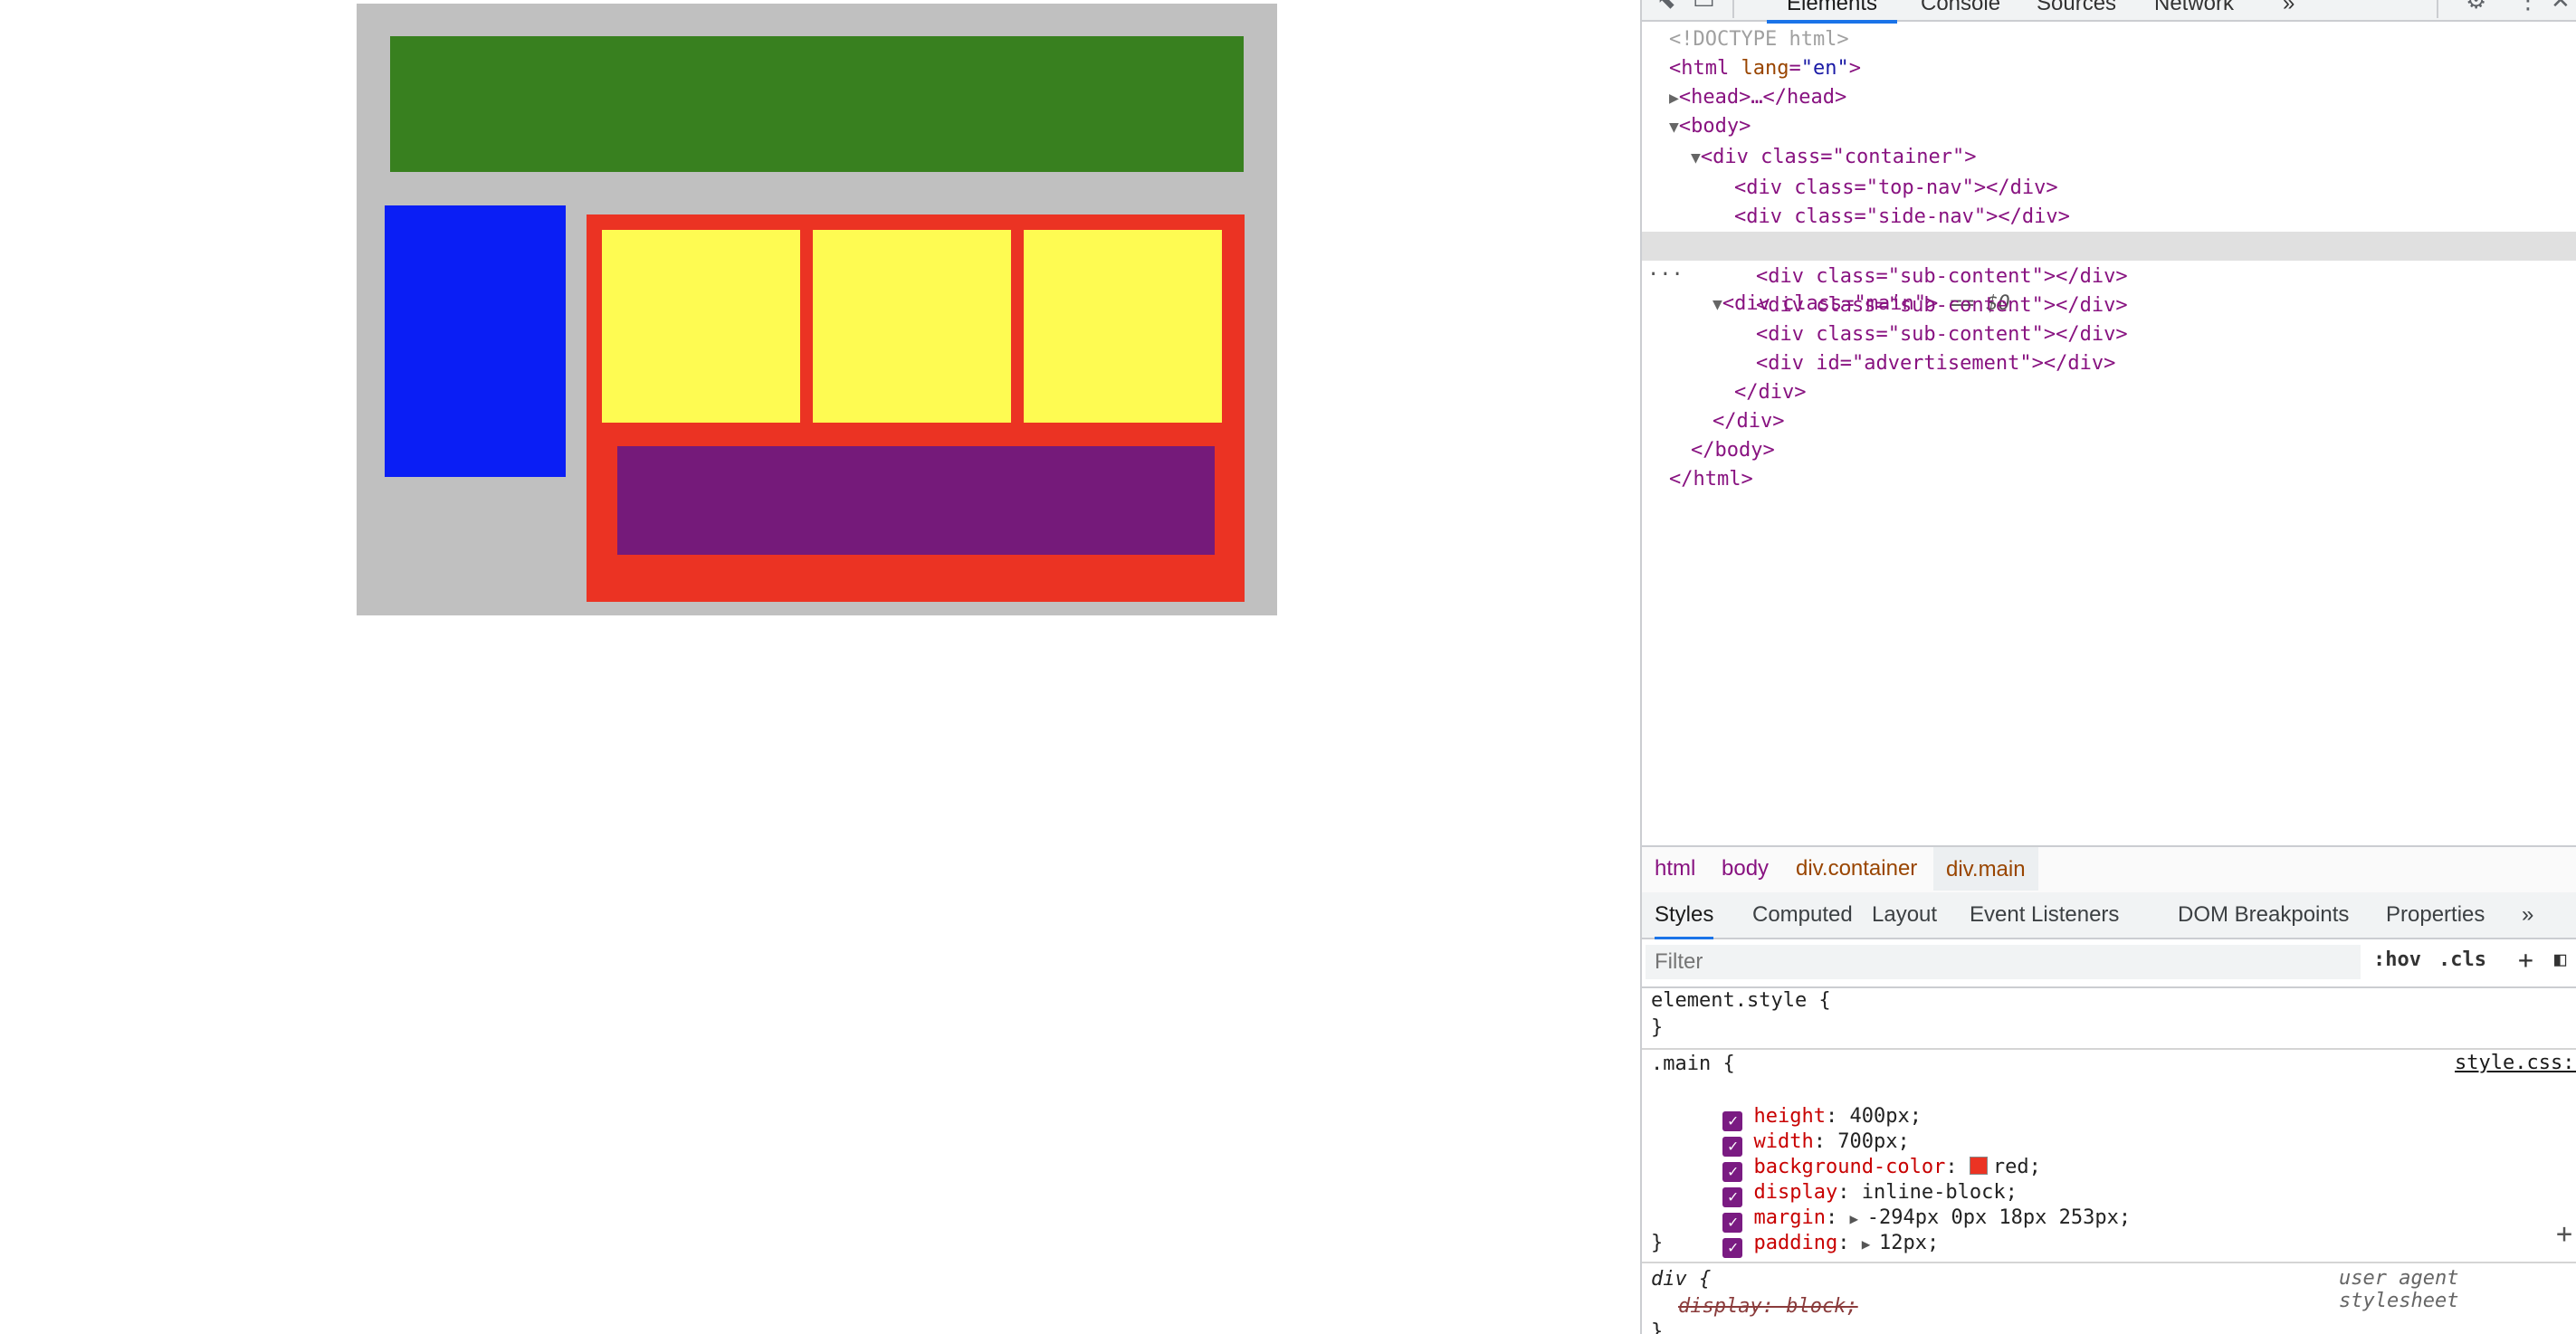  I want to click on declaration-height: ✓ height: 400px;, so click(1787, 1105).